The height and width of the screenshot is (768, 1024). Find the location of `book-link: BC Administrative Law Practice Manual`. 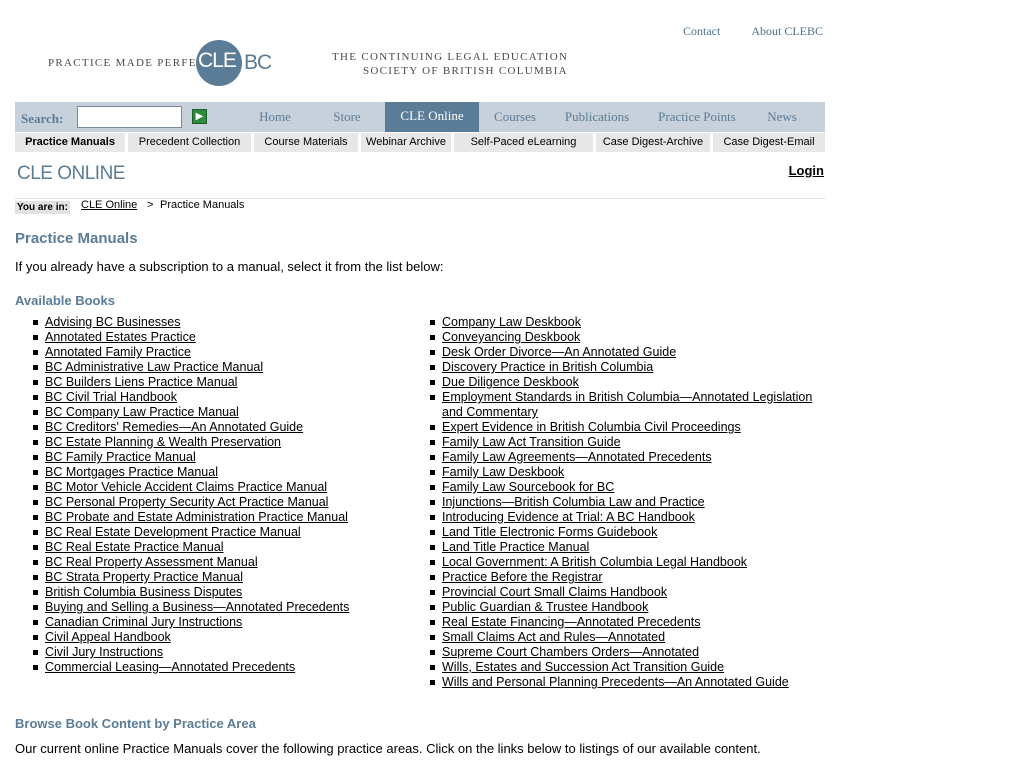

book-link: BC Administrative Law Practice Manual is located at coordinates (154, 367).